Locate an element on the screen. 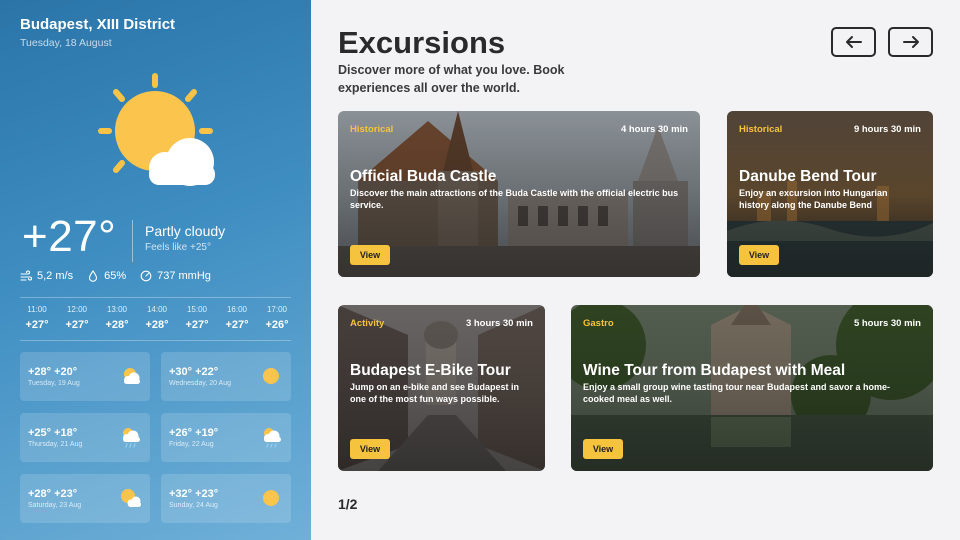 This screenshot has width=960, height=540. current-date: Tuesday, 18 August is located at coordinates (66, 43).